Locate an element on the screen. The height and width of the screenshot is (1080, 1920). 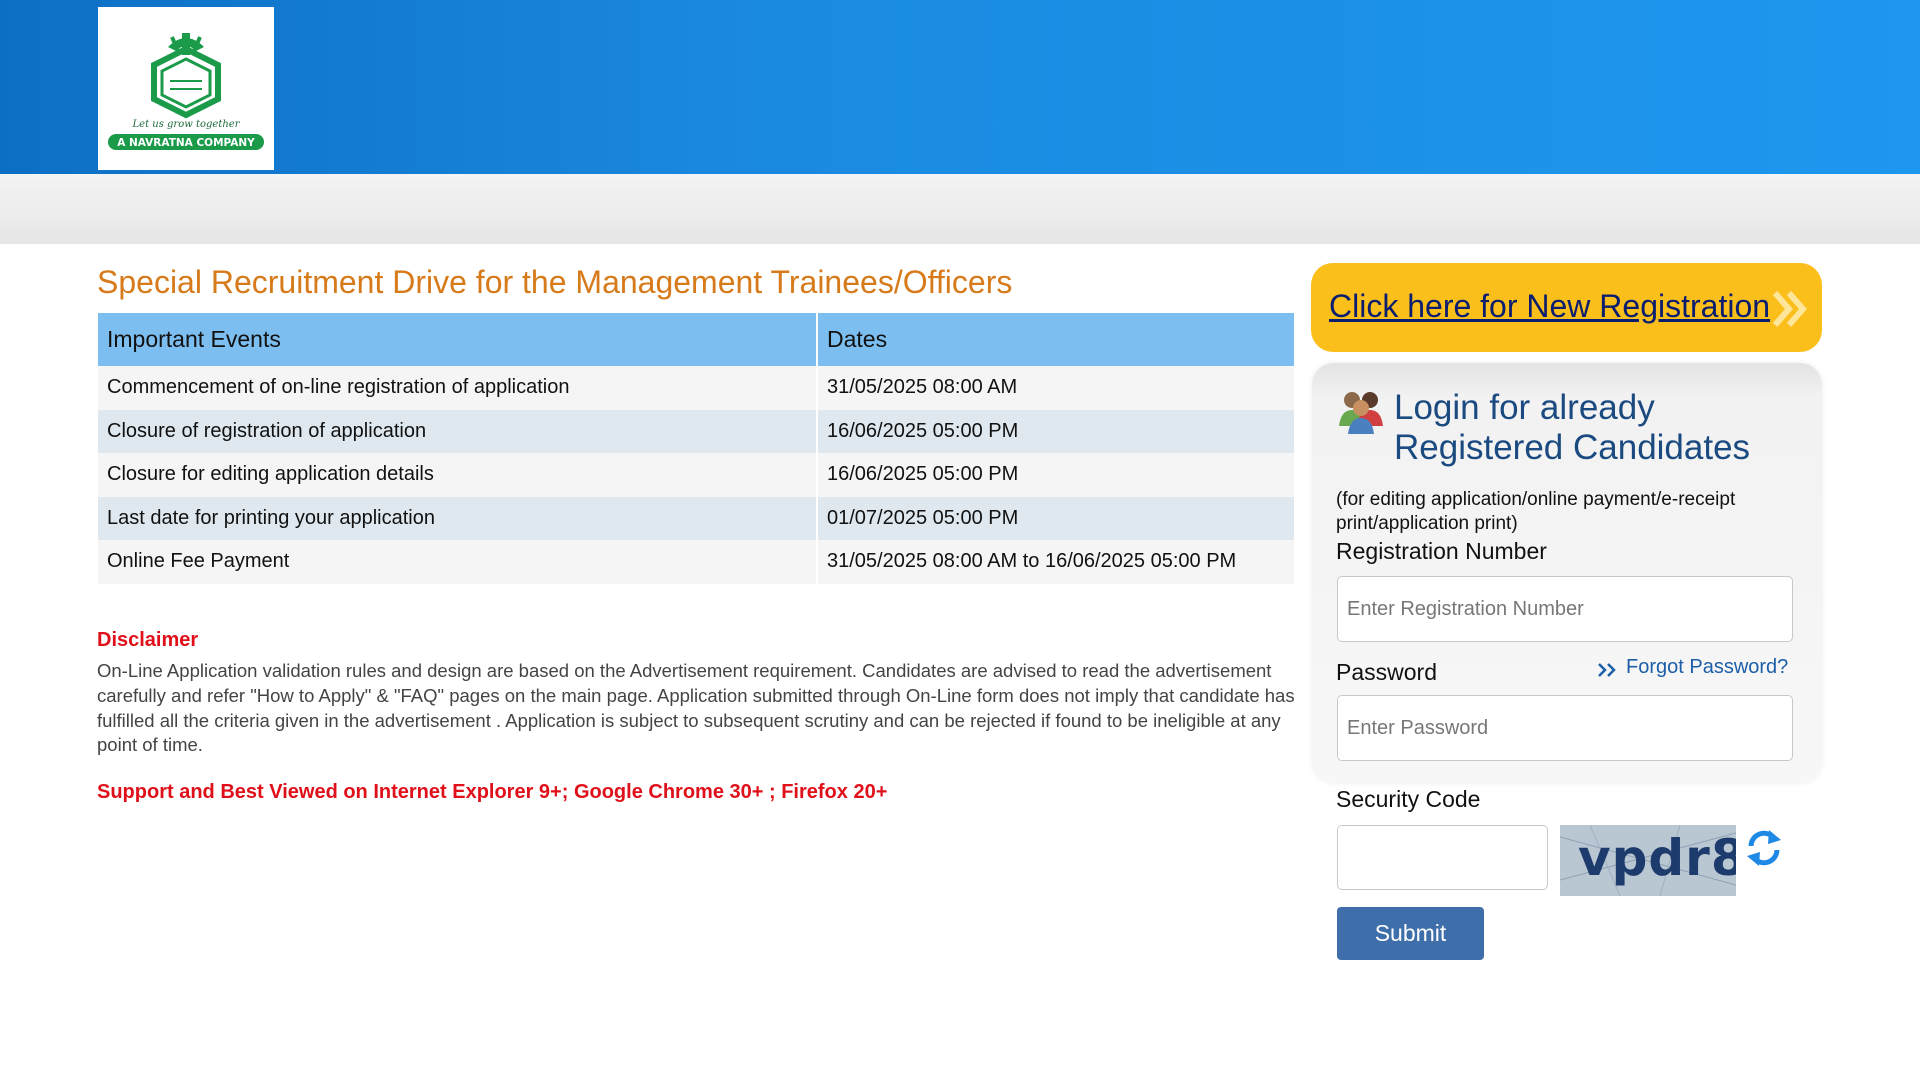
registration-number-label: Registration Number is located at coordinates (1441, 551).